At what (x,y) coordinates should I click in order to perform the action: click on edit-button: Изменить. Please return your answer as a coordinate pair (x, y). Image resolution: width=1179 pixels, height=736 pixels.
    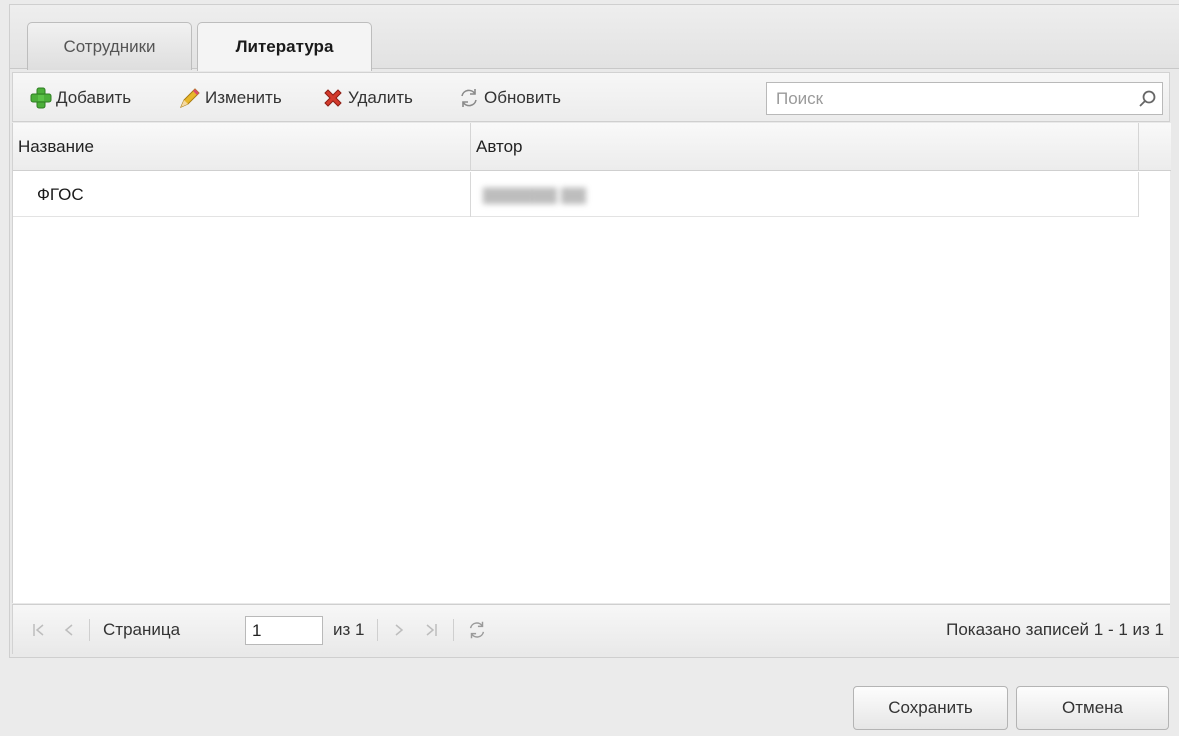
    Looking at the image, I should click on (230, 98).